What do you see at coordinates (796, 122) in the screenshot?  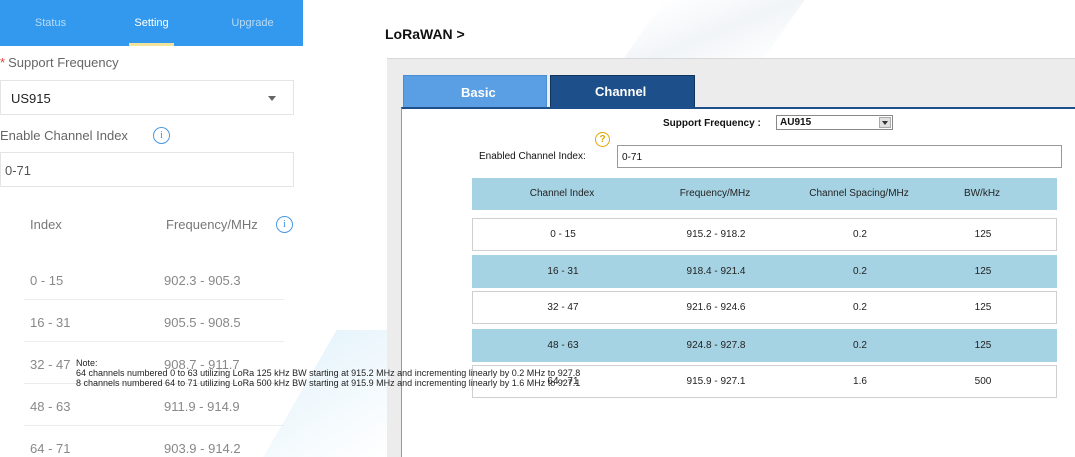 I see `support-frequency-value: AU915` at bounding box center [796, 122].